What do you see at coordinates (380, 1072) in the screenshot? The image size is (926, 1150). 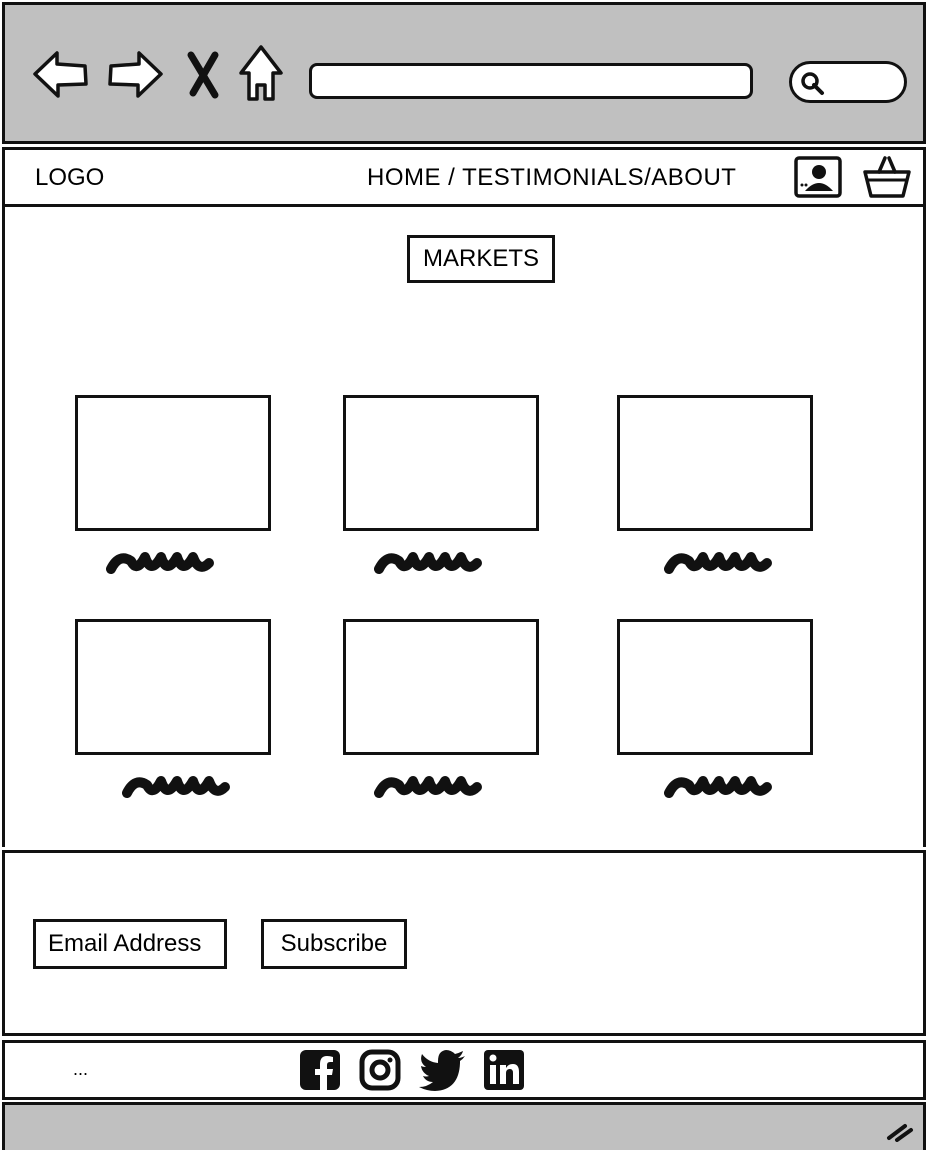 I see `instagram-icon` at bounding box center [380, 1072].